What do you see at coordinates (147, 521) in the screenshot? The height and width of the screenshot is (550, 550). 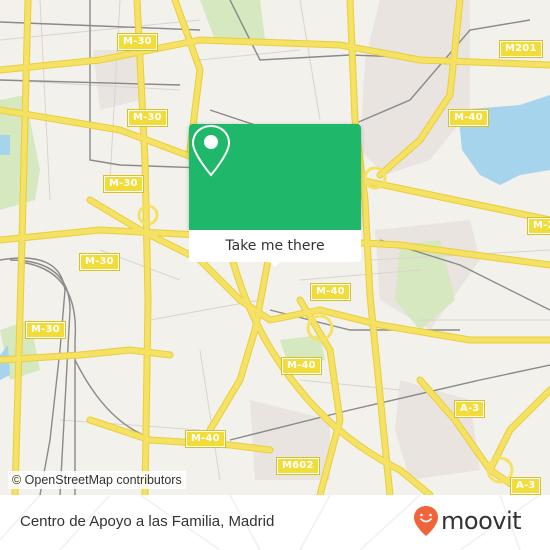 I see `place-name: Centro de Apoyo a las Familia, Madrid` at bounding box center [147, 521].